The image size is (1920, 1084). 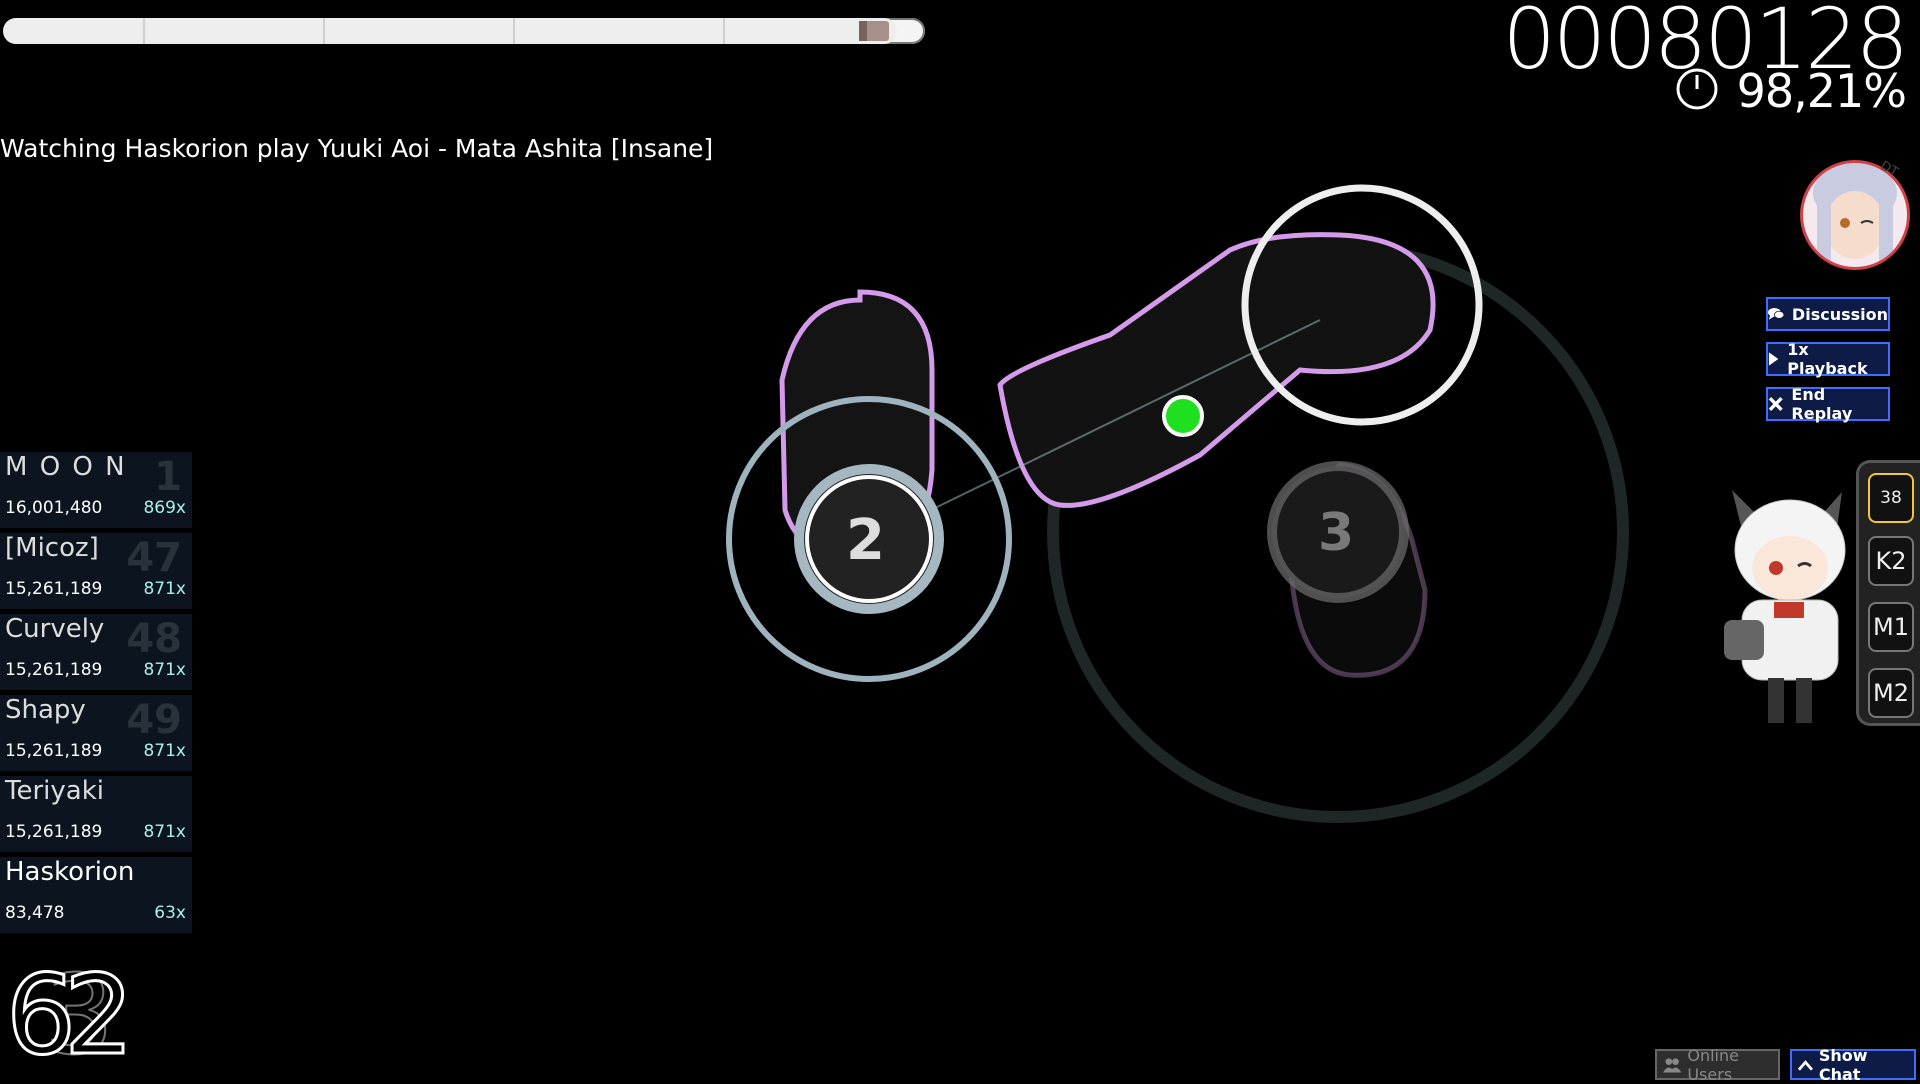 I want to click on leaderboard-entry: Teriyaki 15,261,189 871x, so click(x=96, y=814).